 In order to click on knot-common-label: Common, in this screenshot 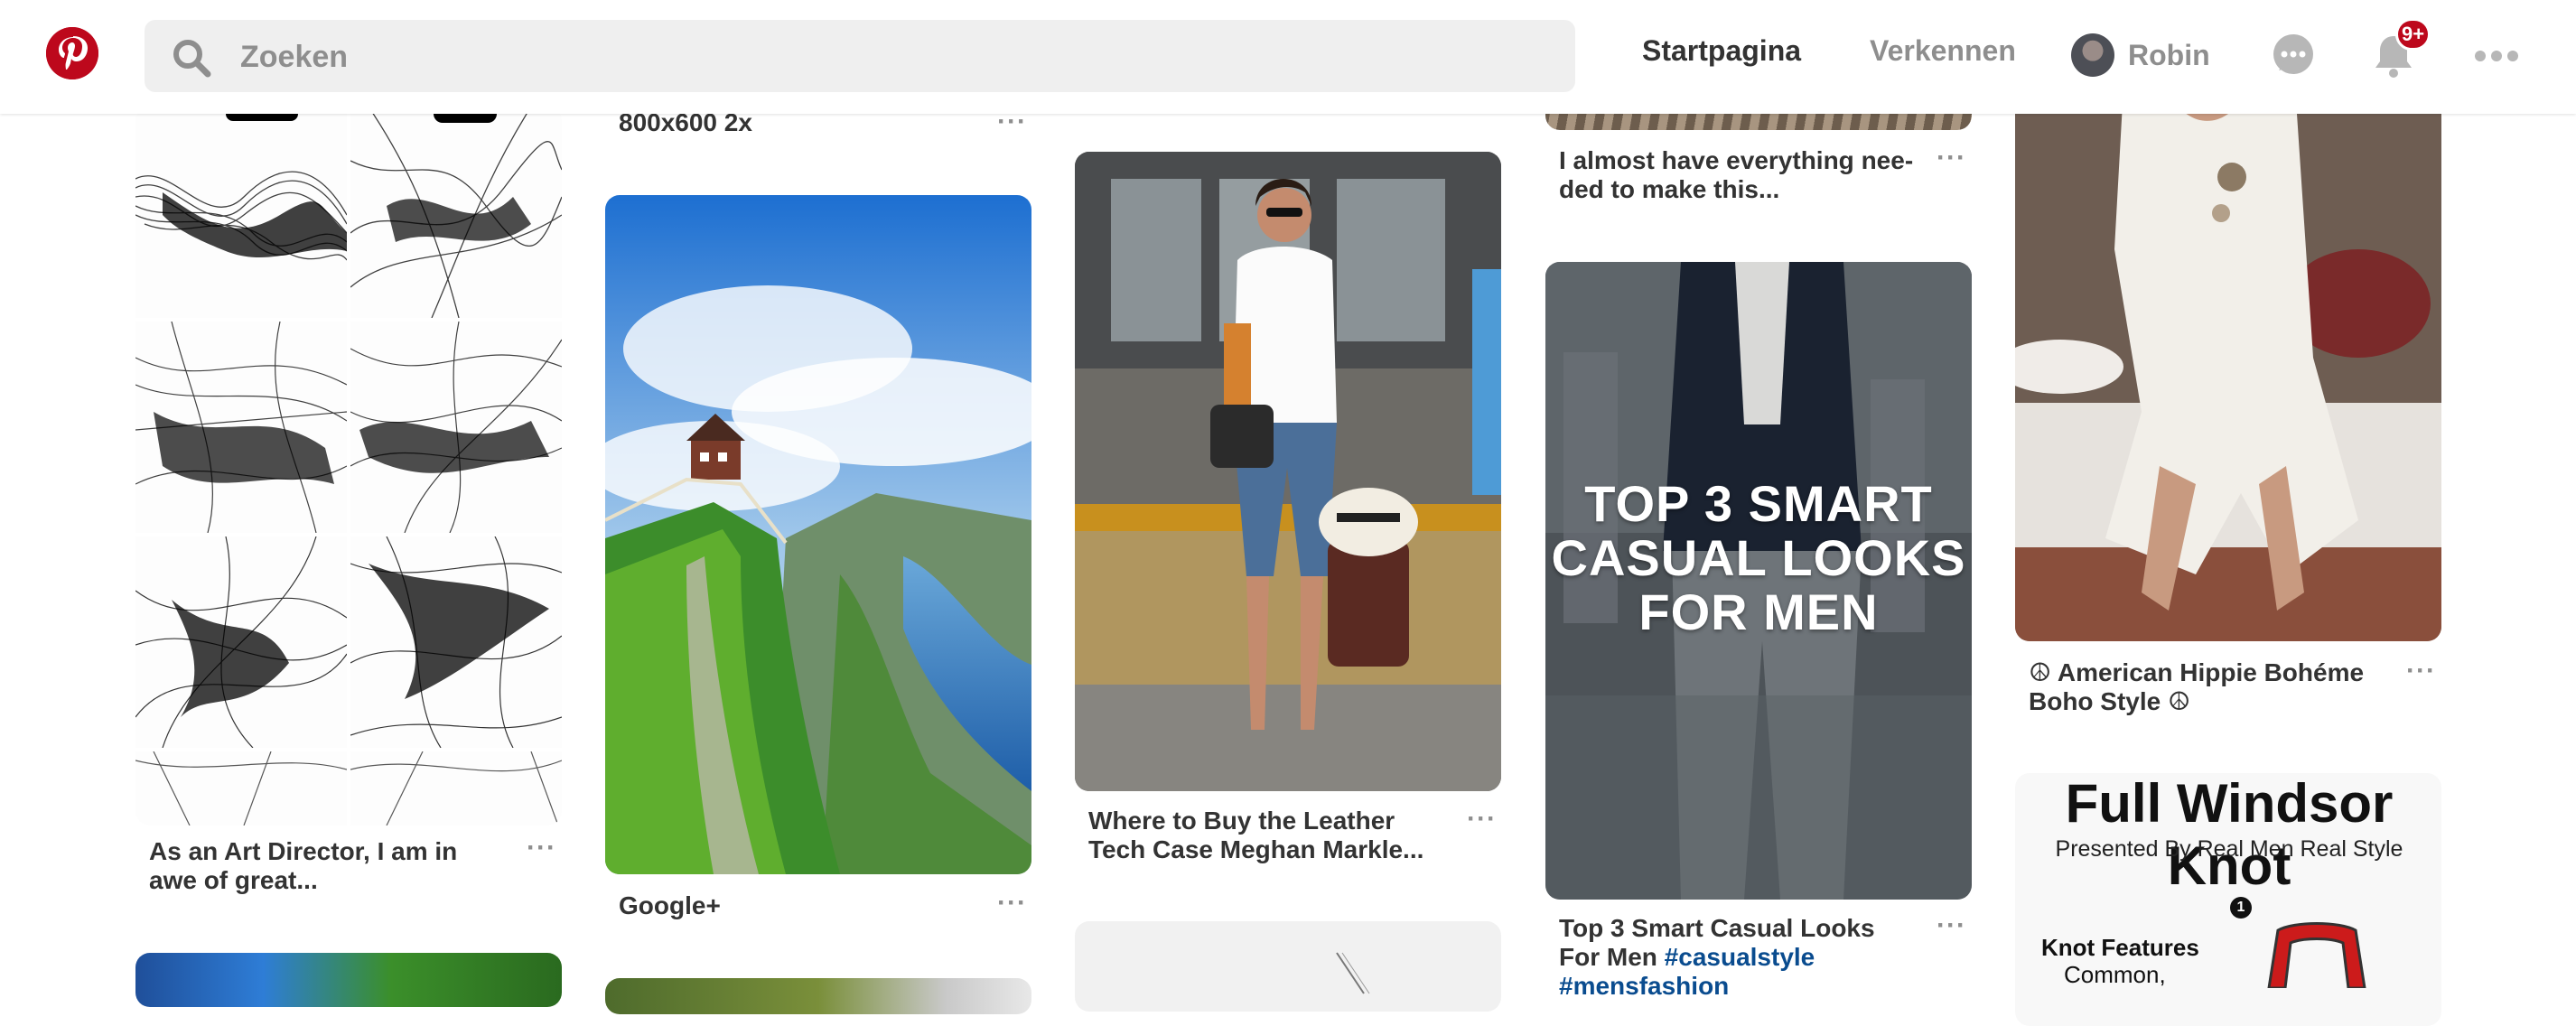, I will do `click(2115, 974)`.